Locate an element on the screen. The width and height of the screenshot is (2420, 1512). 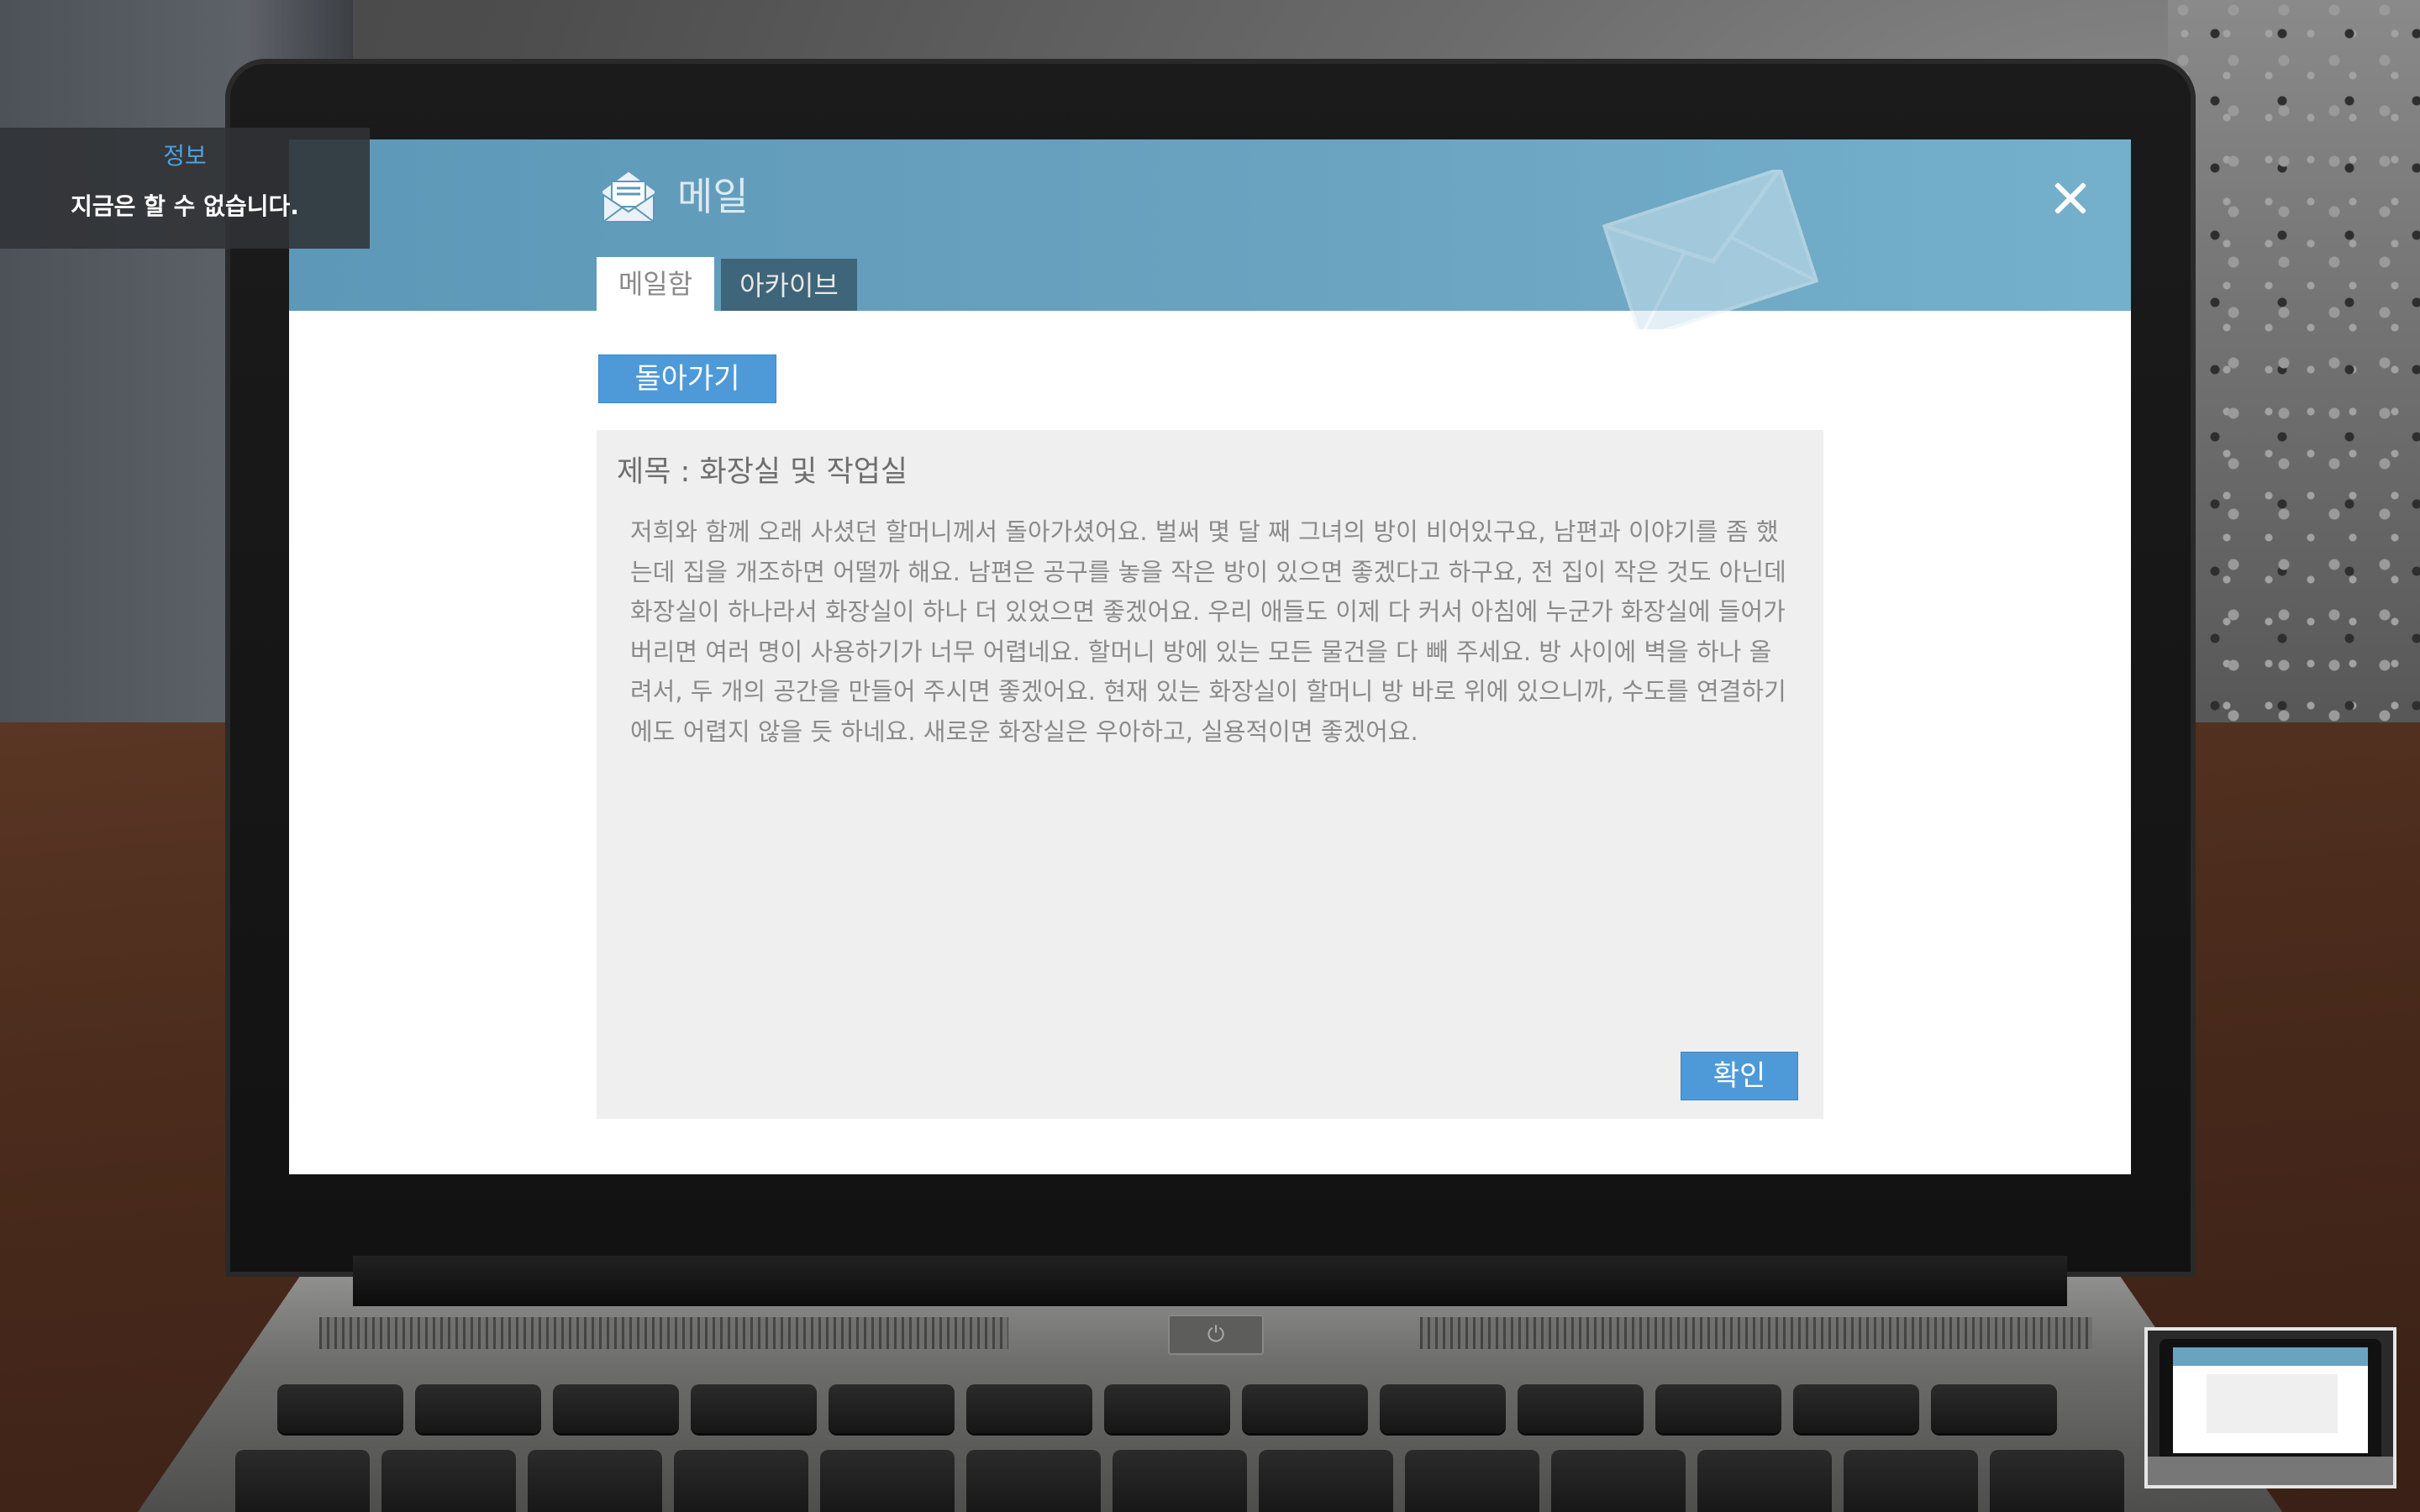
confirm-button: 확인 is located at coordinates (1740, 1076).